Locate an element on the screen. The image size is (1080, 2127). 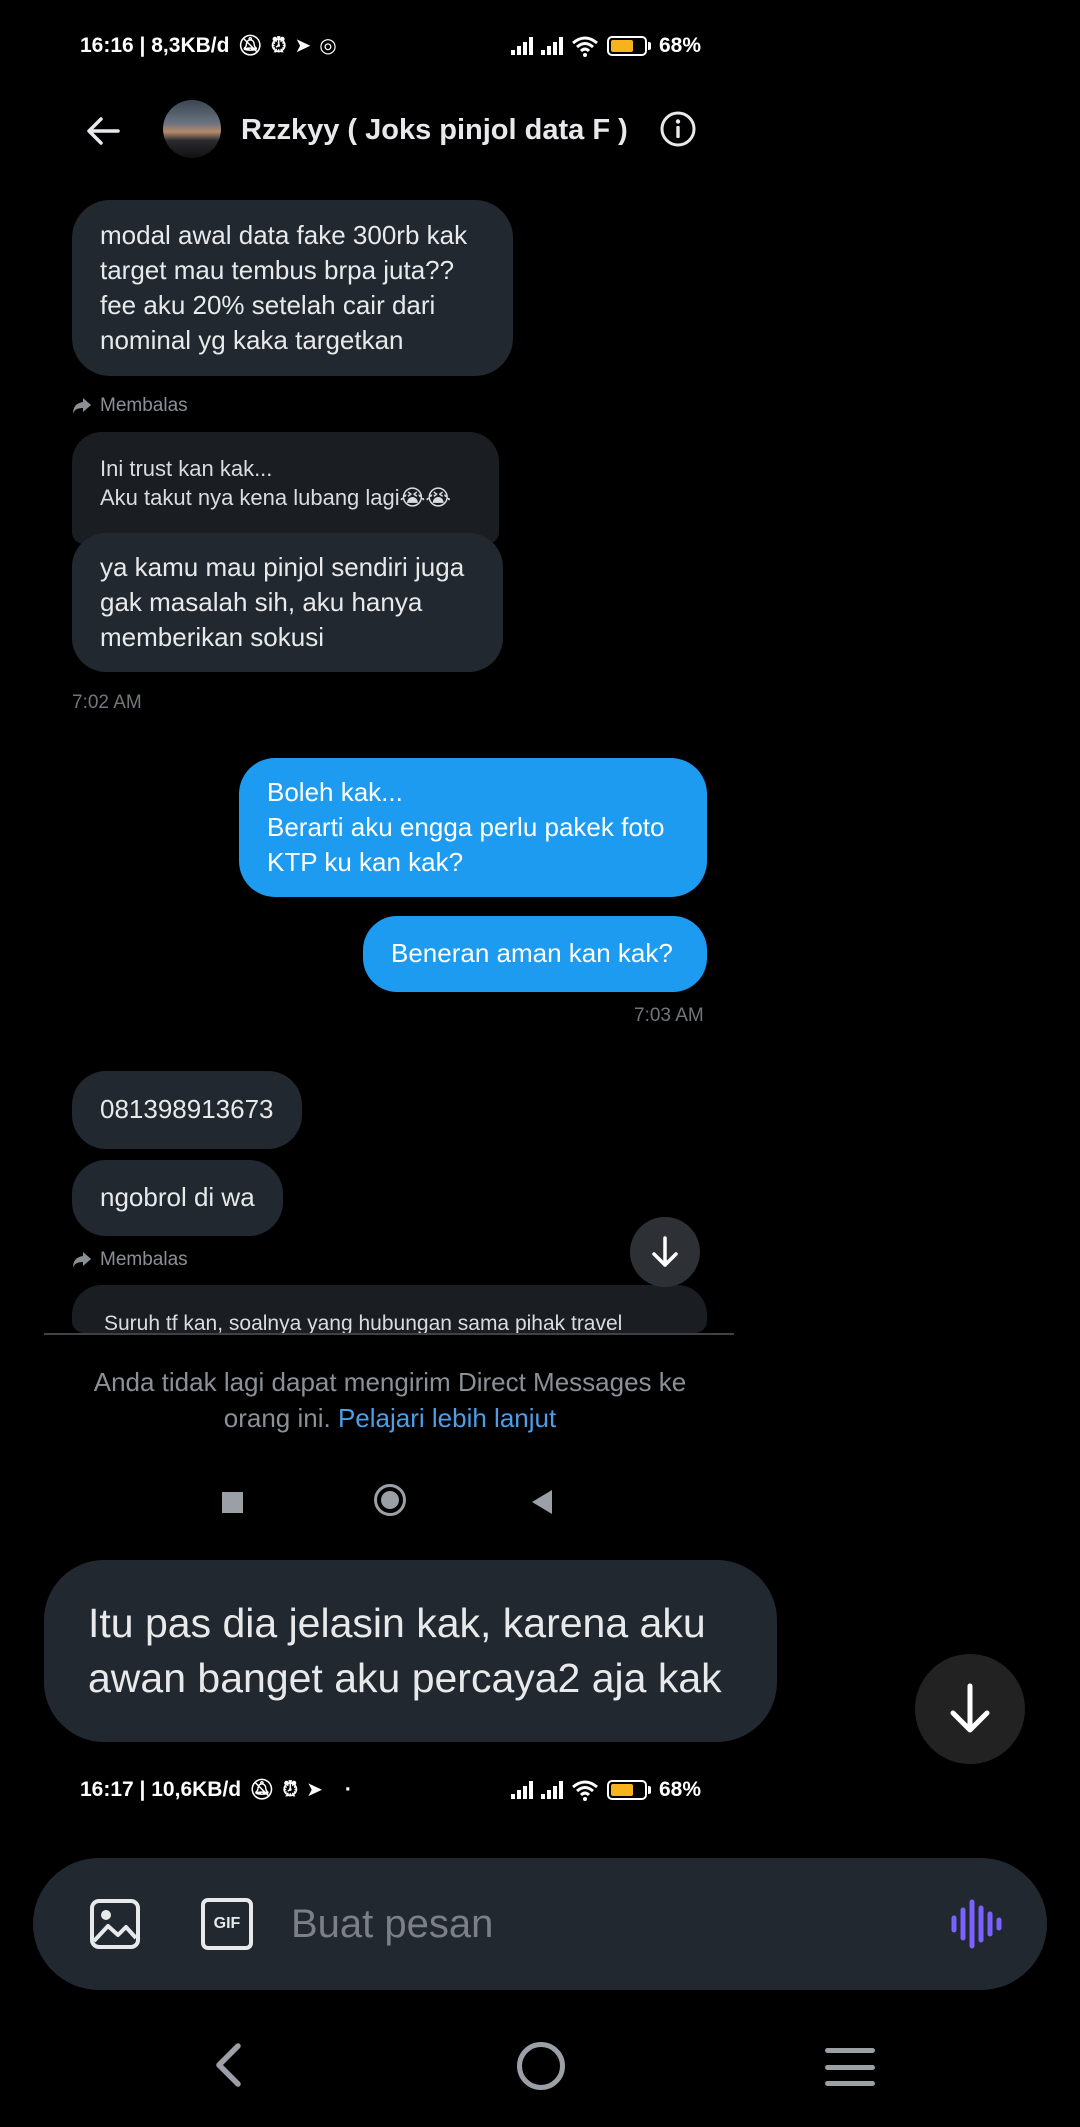
learn-more-link: Pelajari lebih lanjut is located at coordinates (447, 1418).